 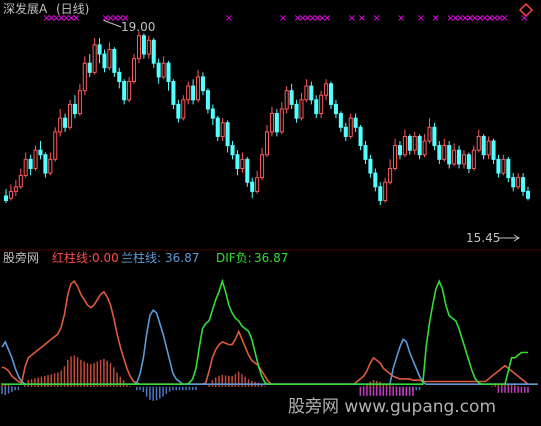 I want to click on watermark: 股旁网 www.gupang.com, so click(x=392, y=407).